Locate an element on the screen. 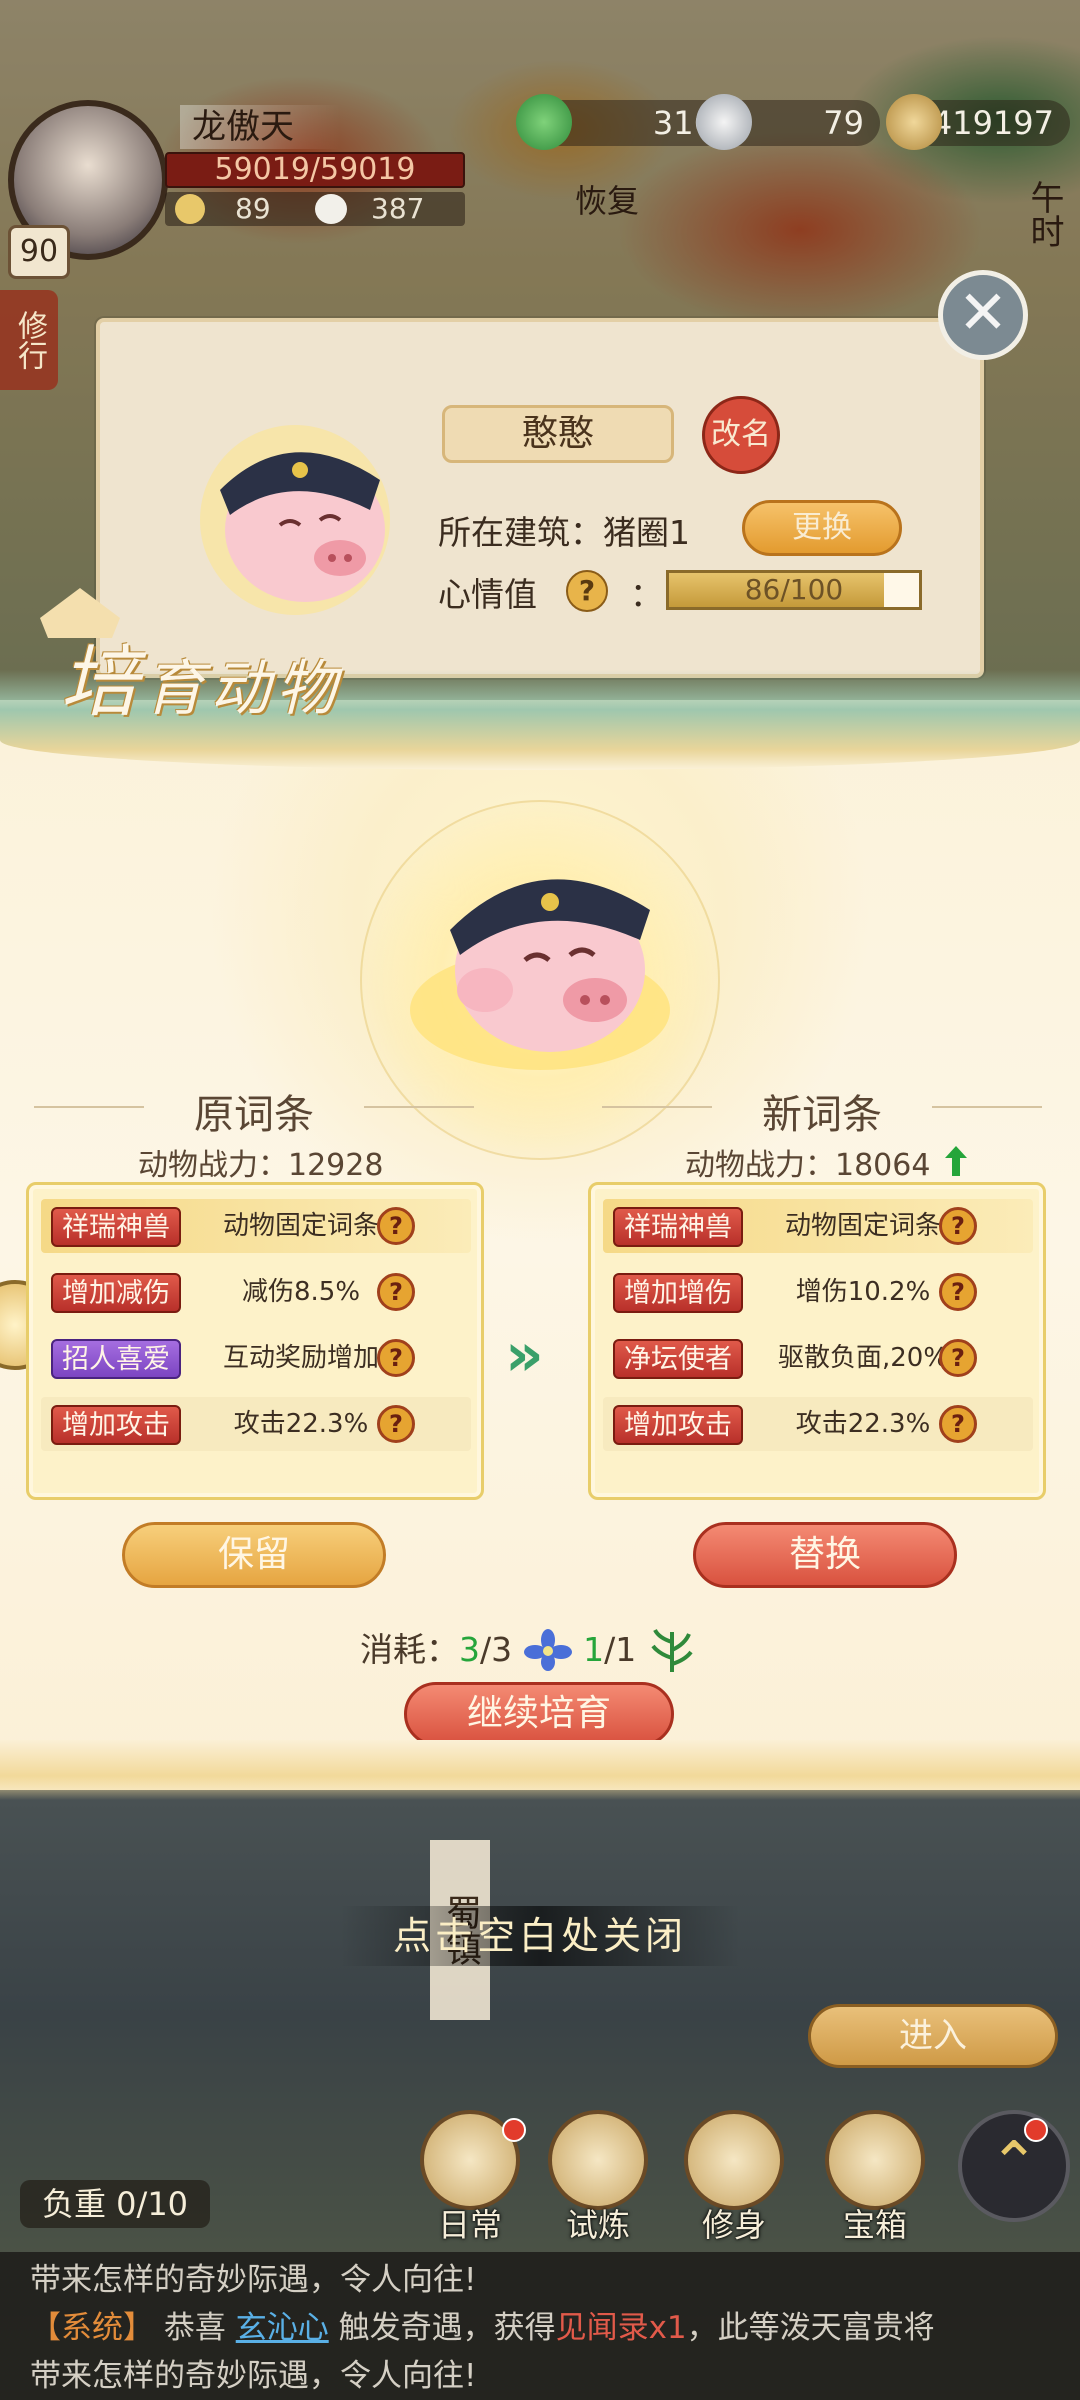  keep-button: 保留 is located at coordinates (254, 1555).